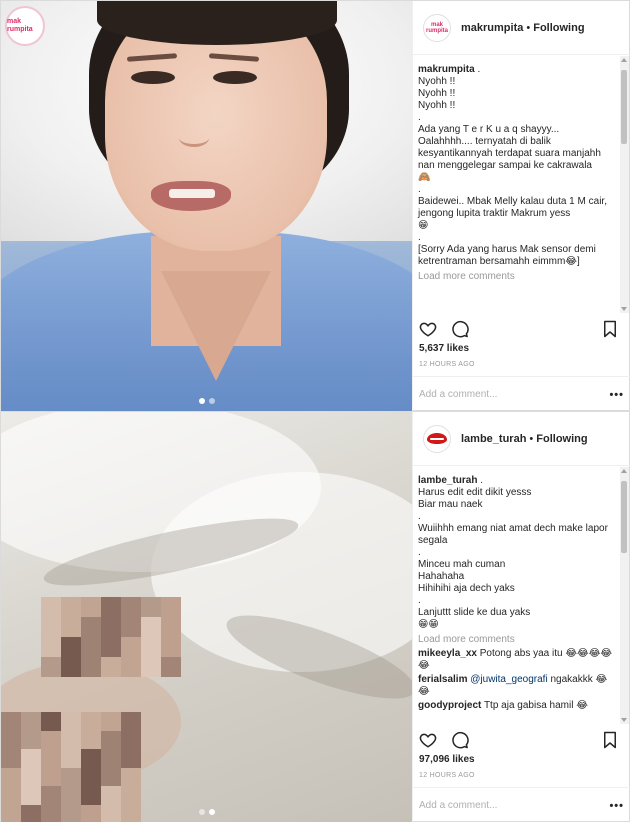 The width and height of the screenshot is (630, 822). I want to click on comment-username: mikeeyla_xx, so click(447, 653).